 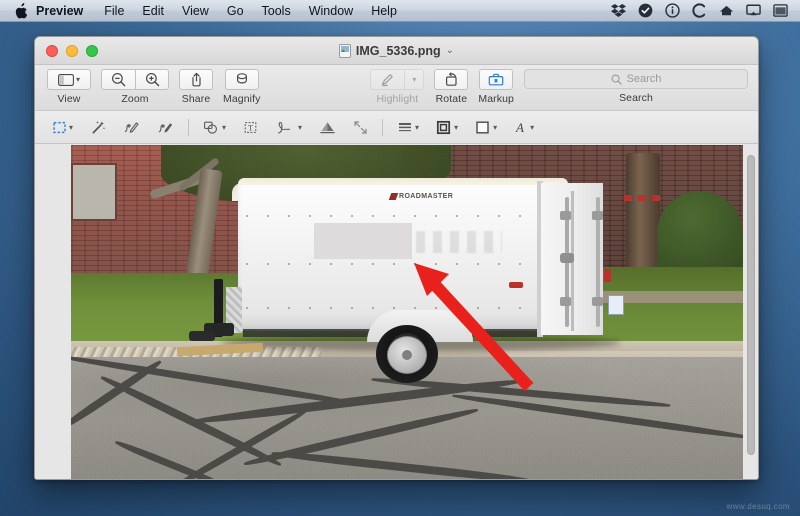 I want to click on zoom-label: Zoom, so click(x=135, y=99).